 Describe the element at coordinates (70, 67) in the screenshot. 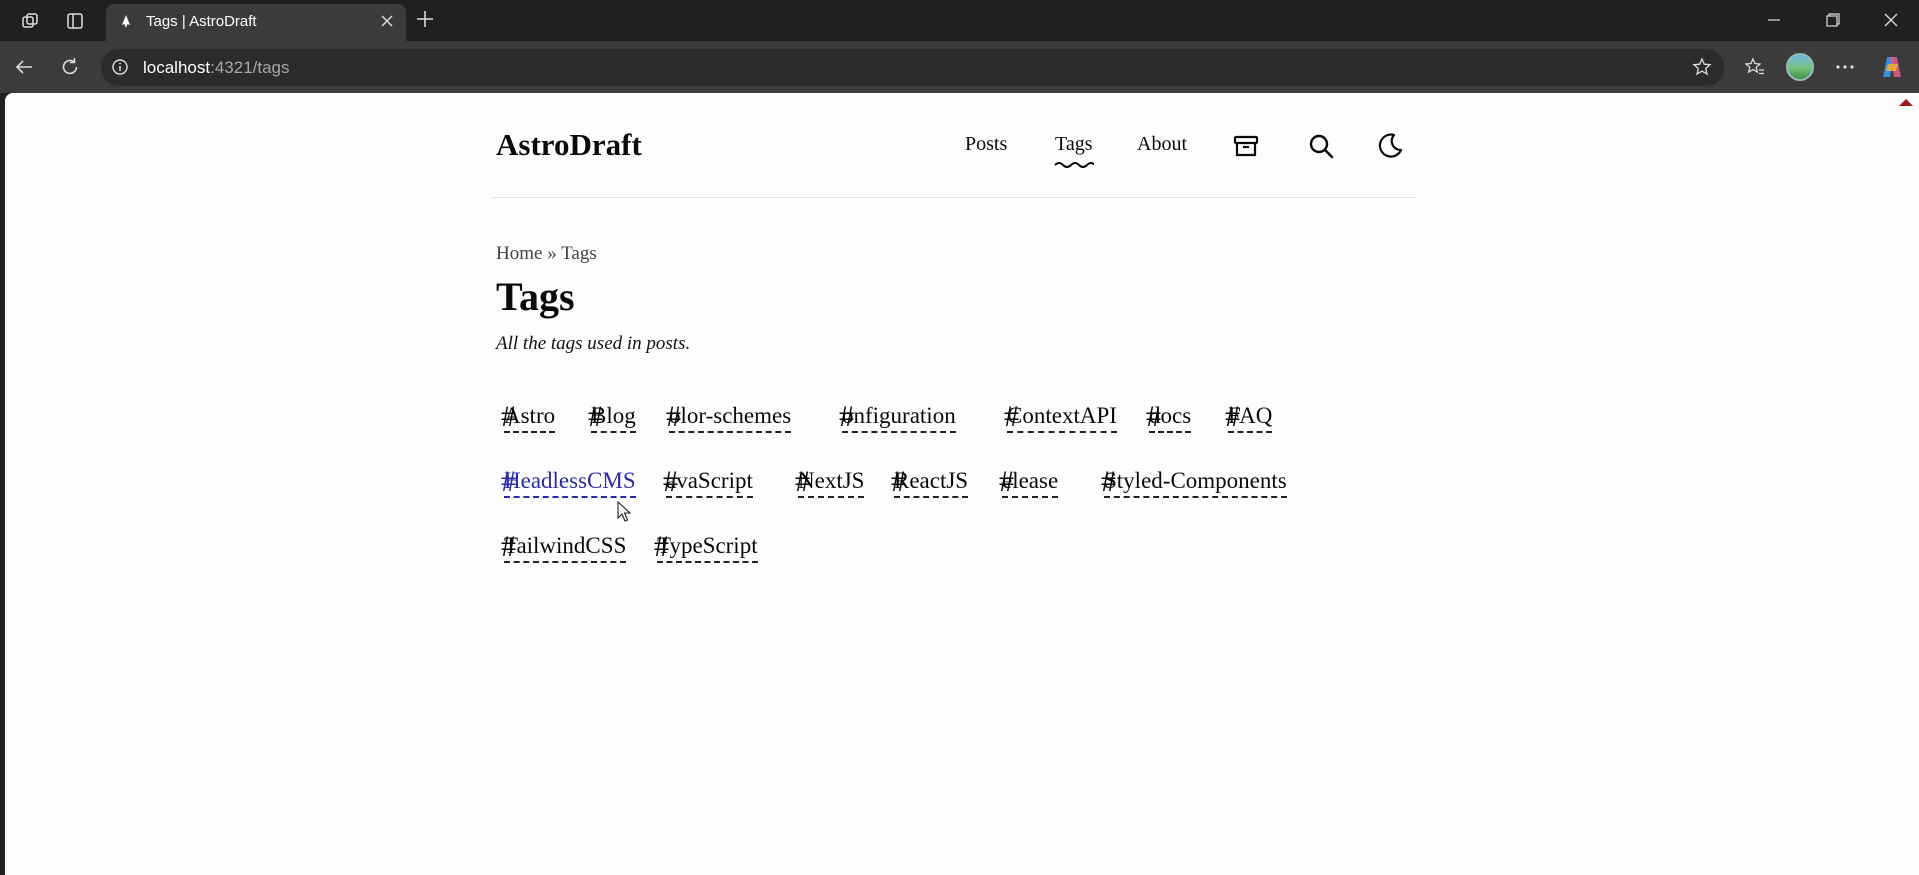

I see `refresh-icon` at that location.